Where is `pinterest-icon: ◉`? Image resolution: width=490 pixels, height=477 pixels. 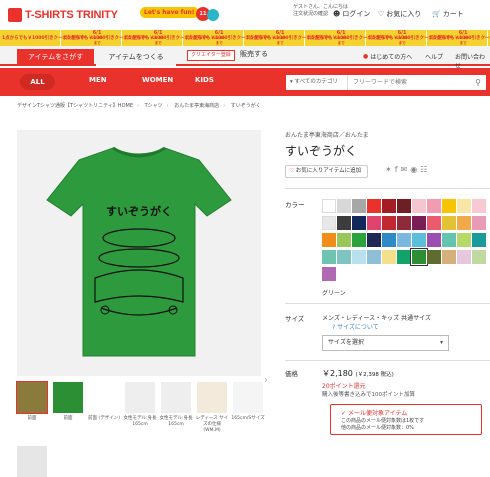 pinterest-icon: ◉ is located at coordinates (415, 169).